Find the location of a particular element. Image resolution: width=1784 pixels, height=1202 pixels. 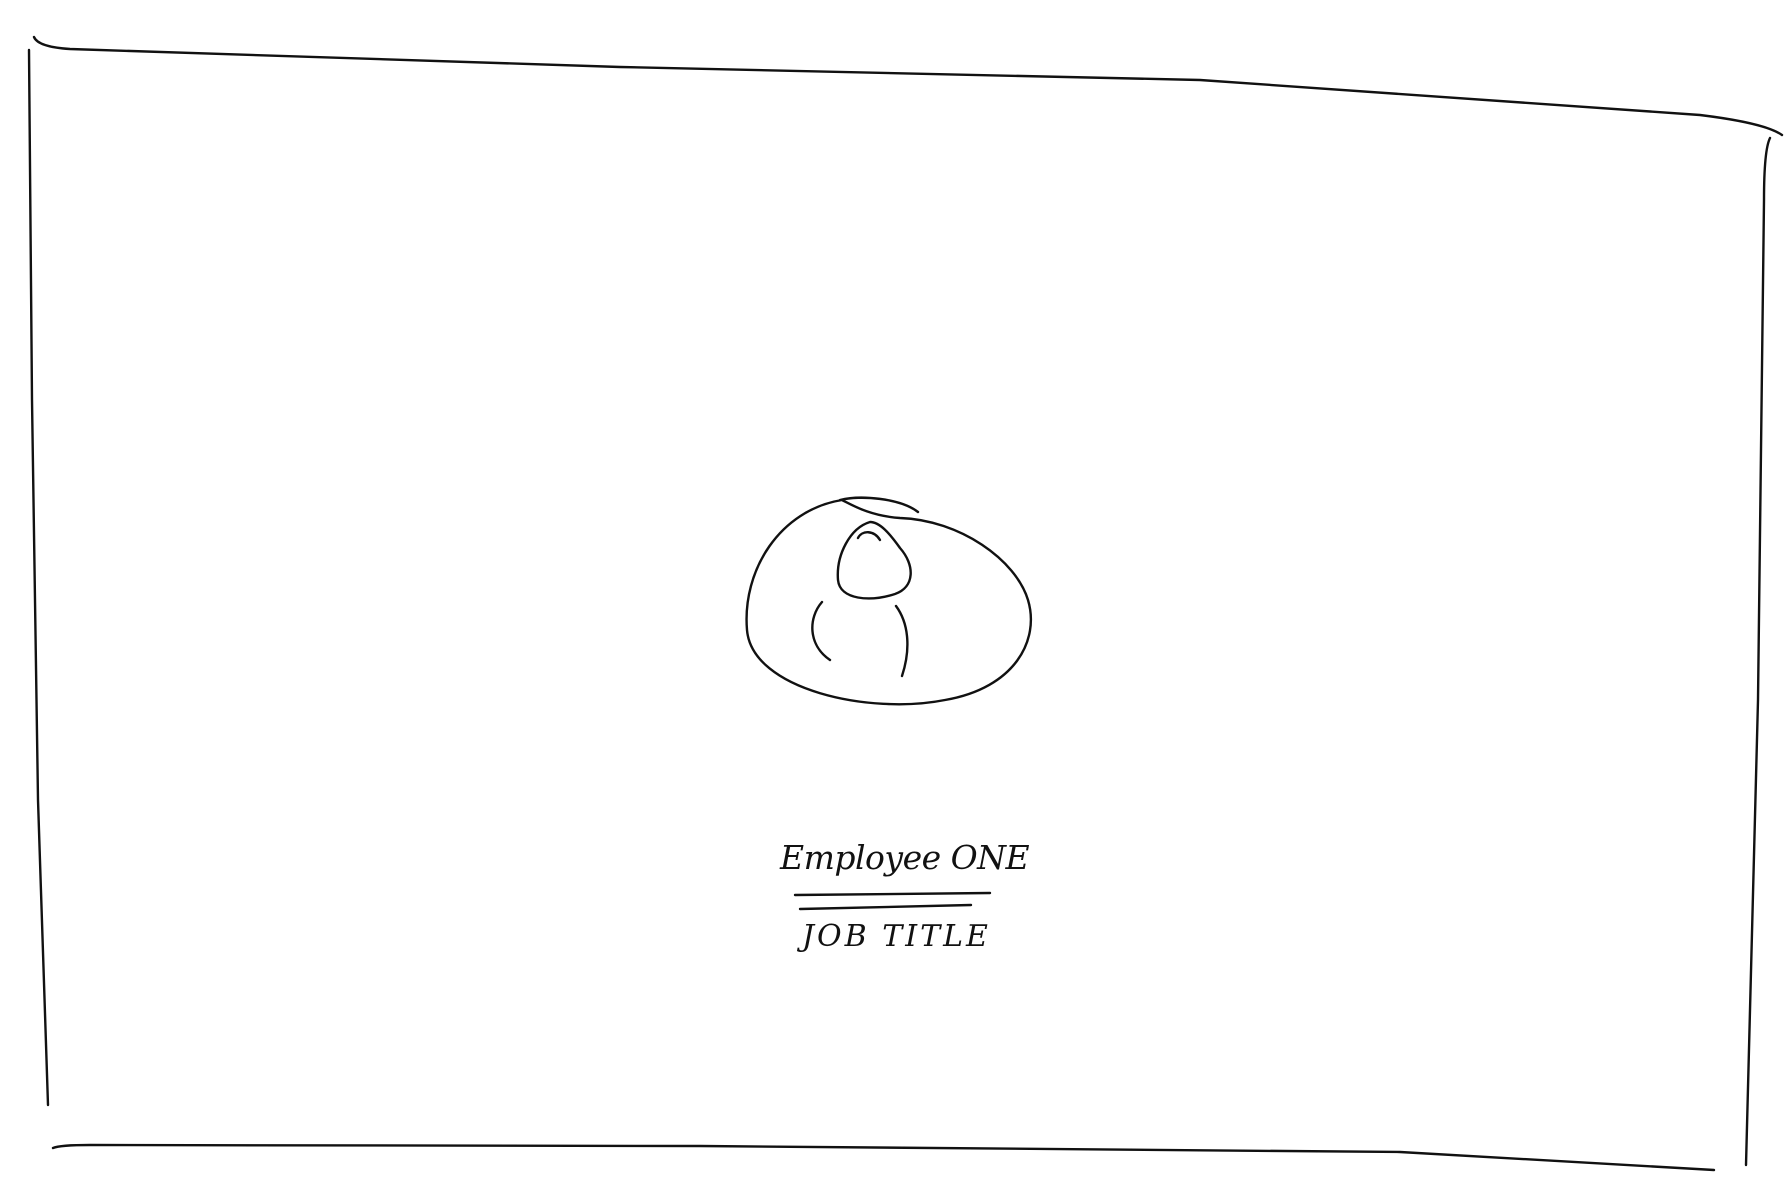

frame-left-edge is located at coordinates (38, 577).